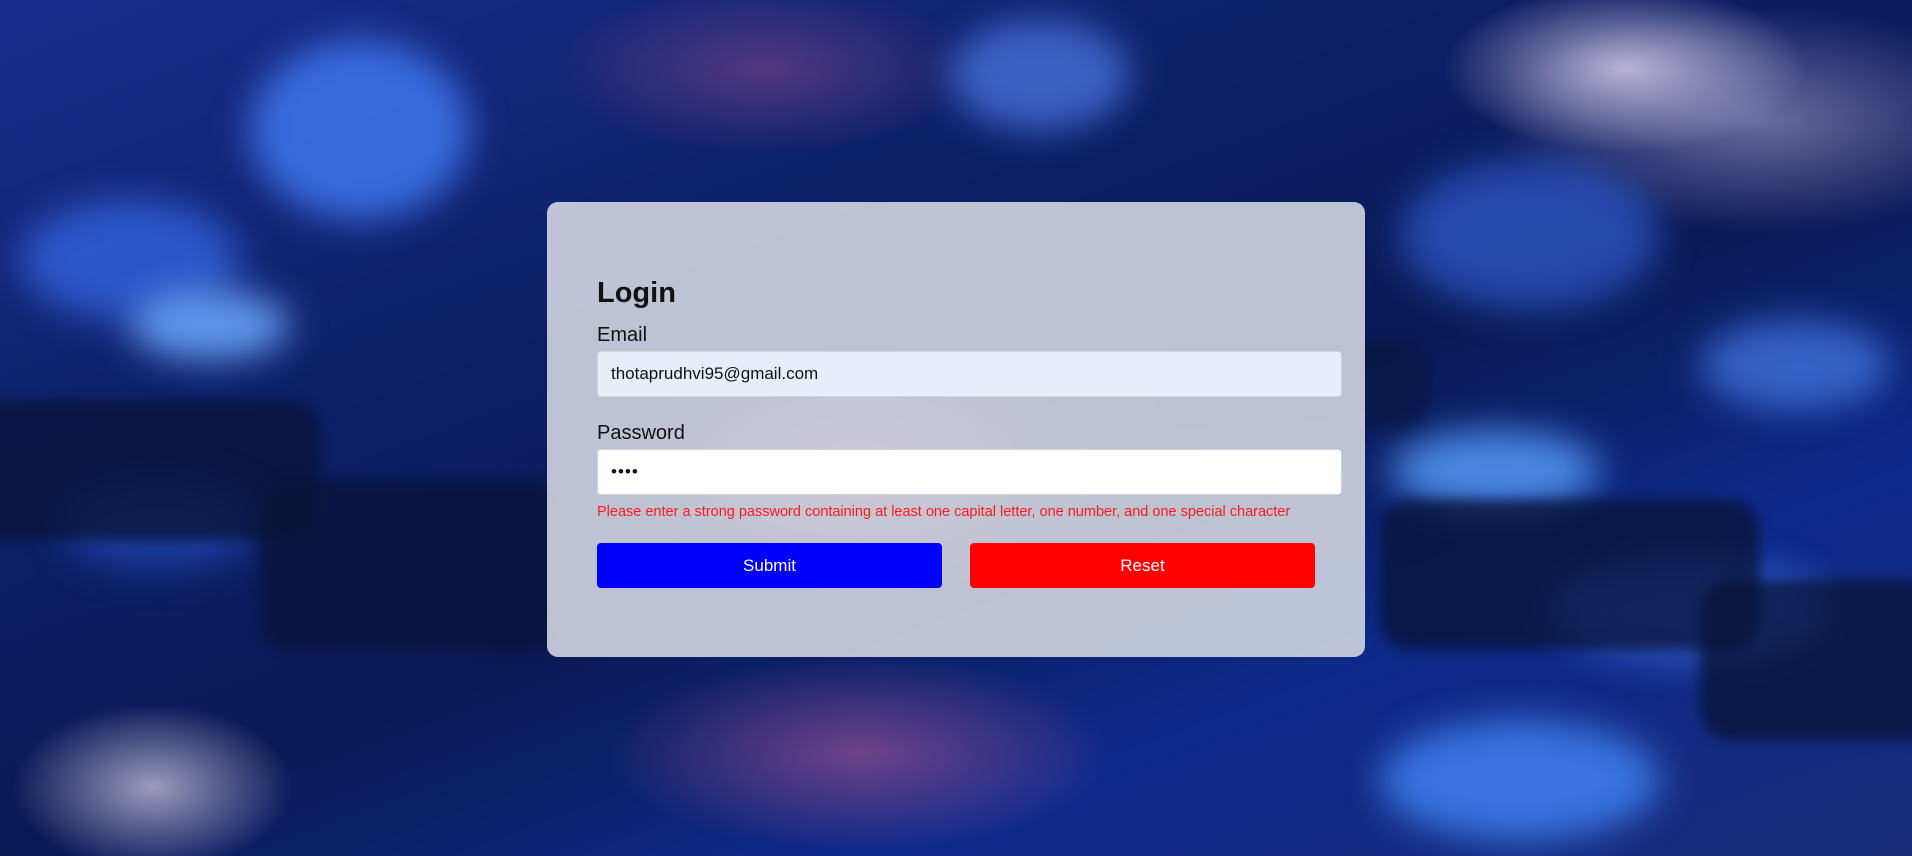 This screenshot has height=856, width=1912. What do you see at coordinates (969, 472) in the screenshot?
I see `password-field` at bounding box center [969, 472].